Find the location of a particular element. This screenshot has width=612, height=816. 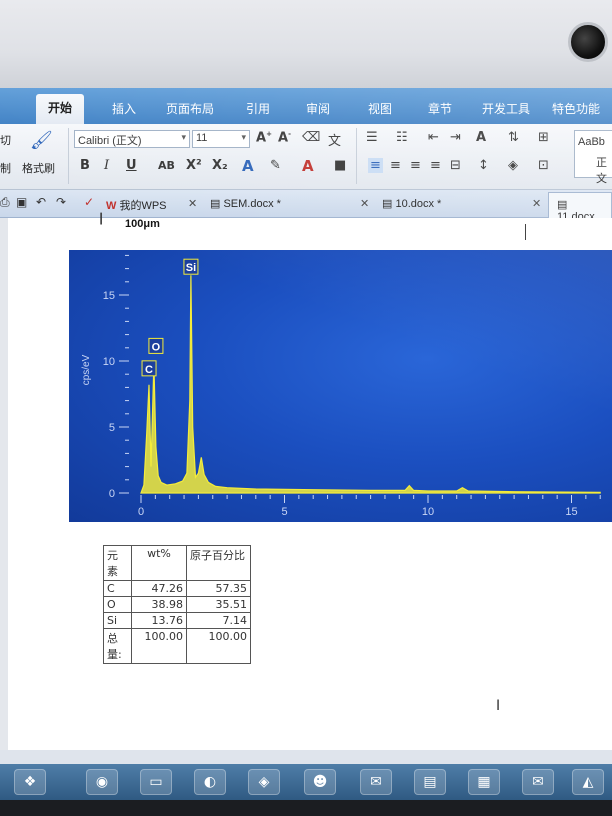

x-tick-label: 10 is located at coordinates (428, 512).